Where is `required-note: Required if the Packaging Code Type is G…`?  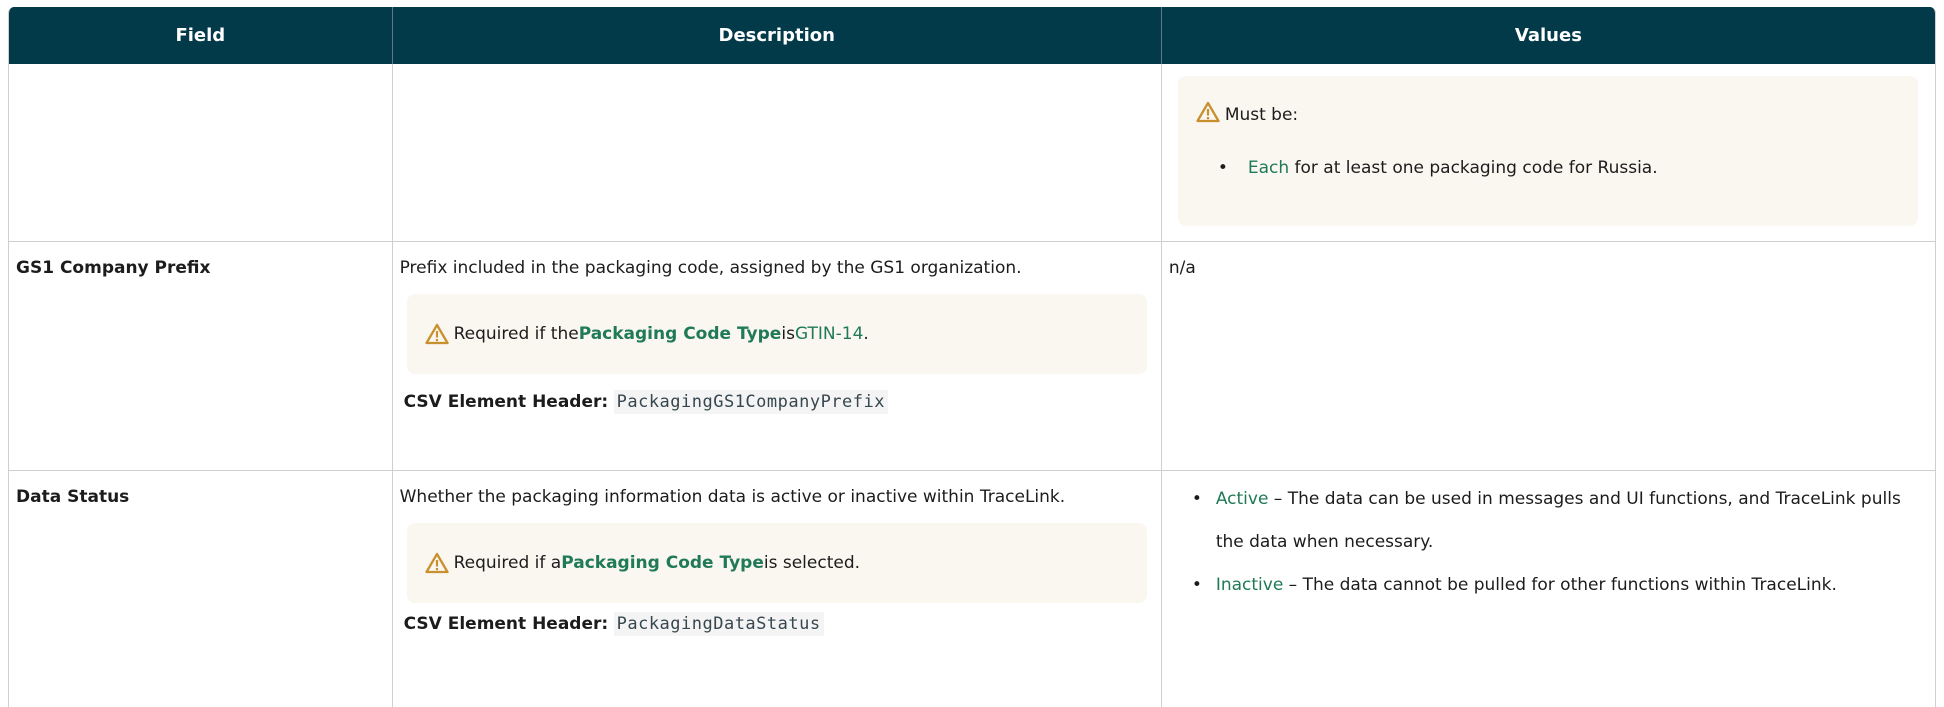
required-note: Required if the Packaging Code Type is G… is located at coordinates (776, 334).